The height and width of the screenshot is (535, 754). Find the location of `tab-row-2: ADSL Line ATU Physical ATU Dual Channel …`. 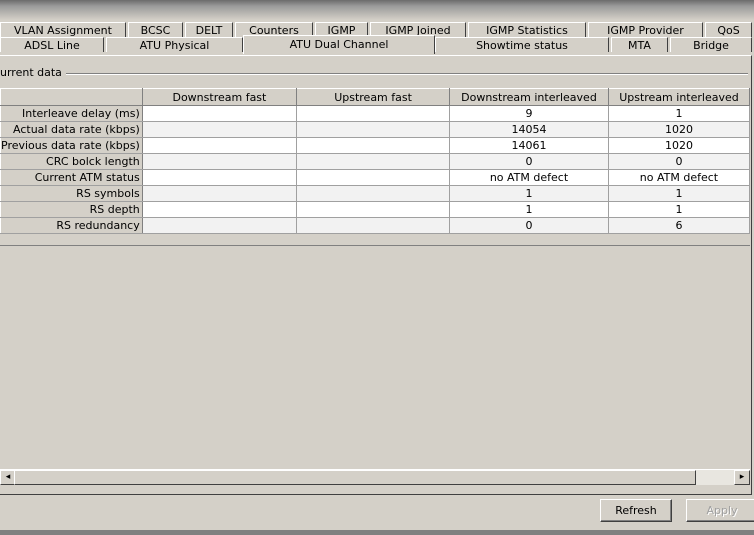

tab-row-2: ADSL Line ATU Physical ATU Dual Channel … is located at coordinates (377, 44).